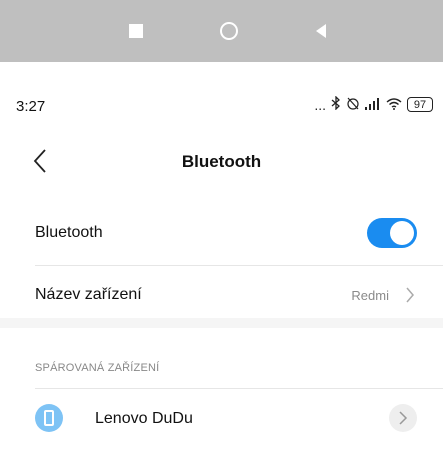 The image size is (443, 454). I want to click on bluetooth-icon, so click(336, 104).